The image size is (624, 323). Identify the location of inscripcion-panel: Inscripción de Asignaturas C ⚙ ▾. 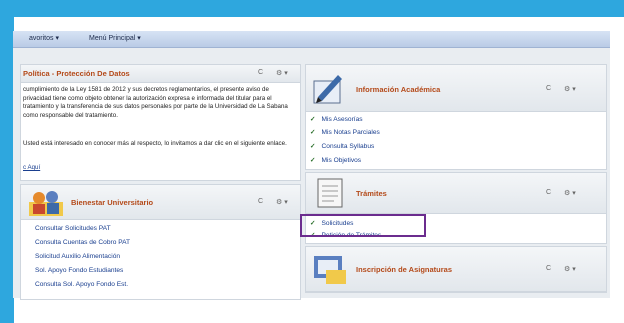
(456, 269).